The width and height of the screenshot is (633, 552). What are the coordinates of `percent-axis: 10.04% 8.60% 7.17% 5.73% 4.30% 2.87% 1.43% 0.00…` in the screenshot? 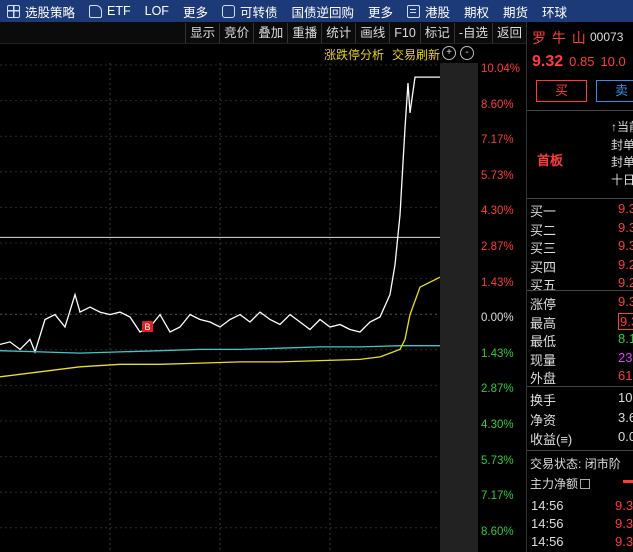 It's located at (502, 307).